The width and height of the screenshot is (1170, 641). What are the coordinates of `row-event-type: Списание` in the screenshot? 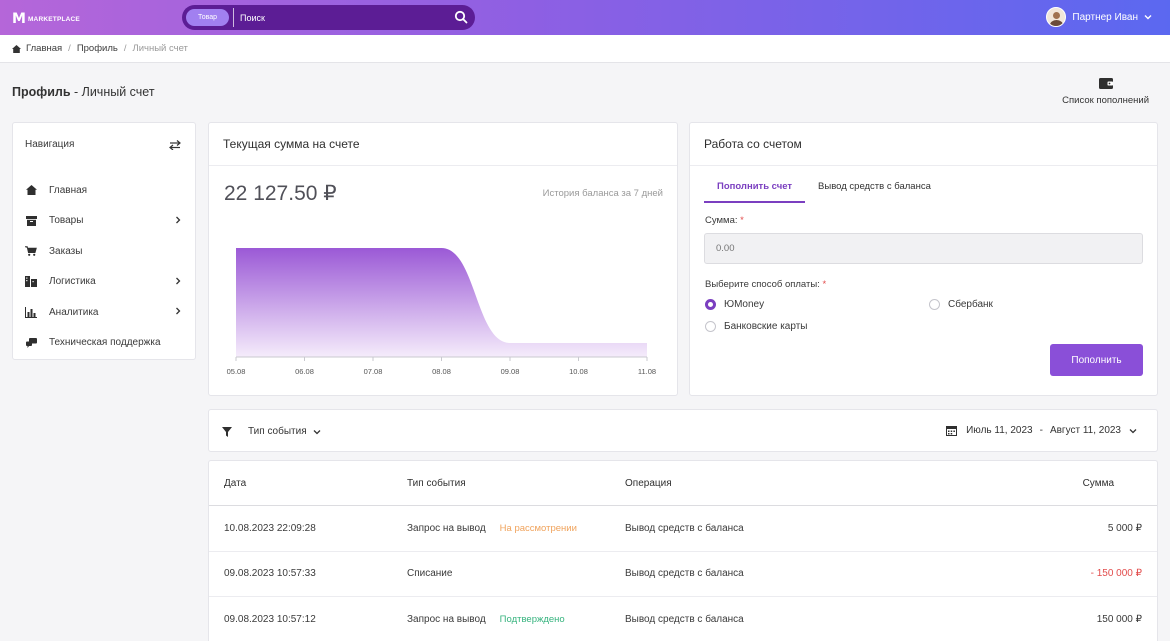 It's located at (430, 574).